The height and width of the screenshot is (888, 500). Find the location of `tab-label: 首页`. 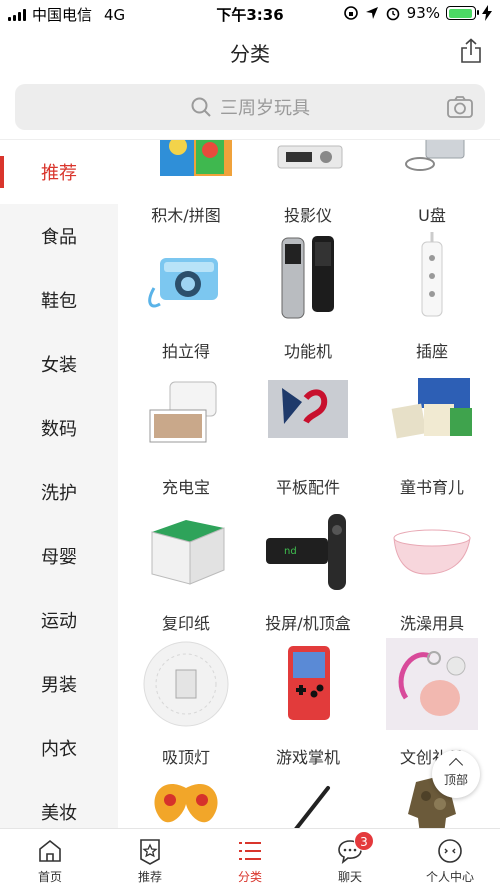

tab-label: 首页 is located at coordinates (49, 877).